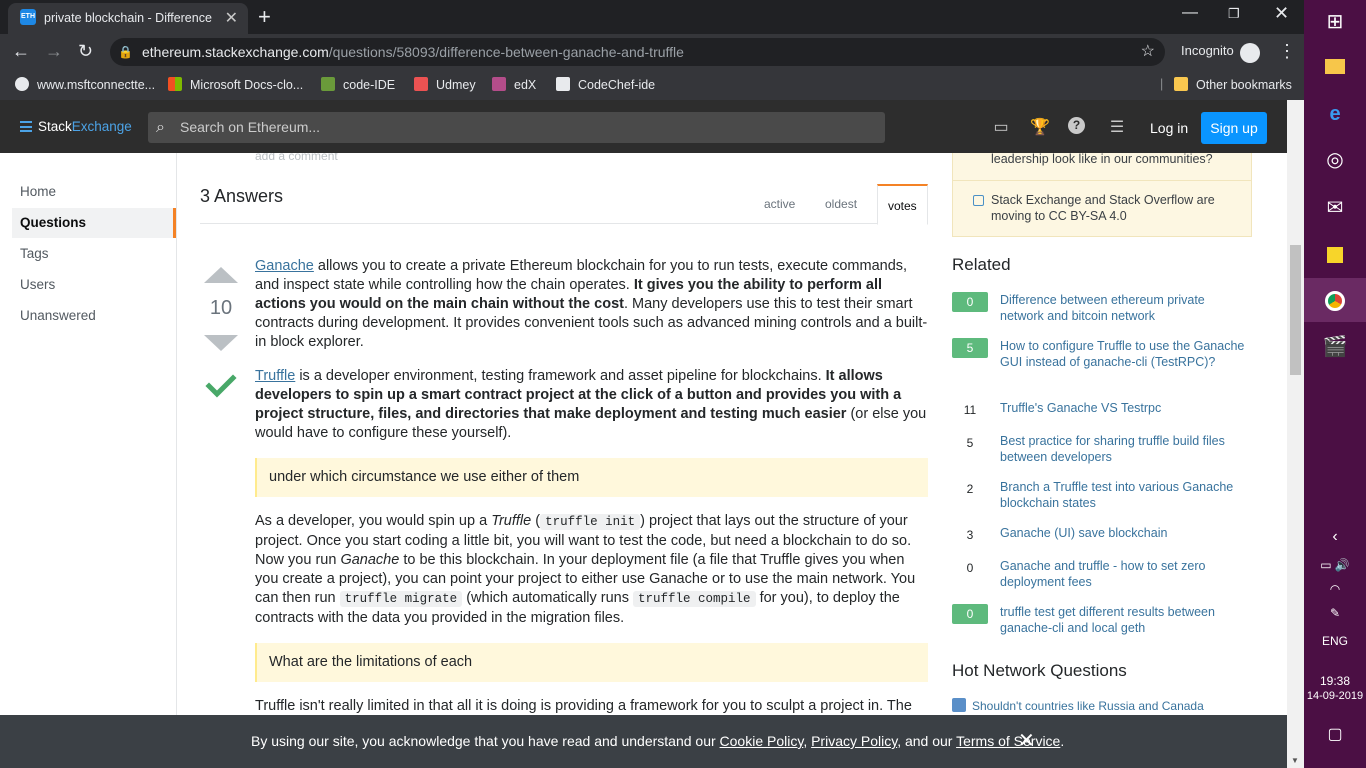  Describe the element at coordinates (605, 84) in the screenshot. I see `bookmark-item: CodeChef-ide` at that location.